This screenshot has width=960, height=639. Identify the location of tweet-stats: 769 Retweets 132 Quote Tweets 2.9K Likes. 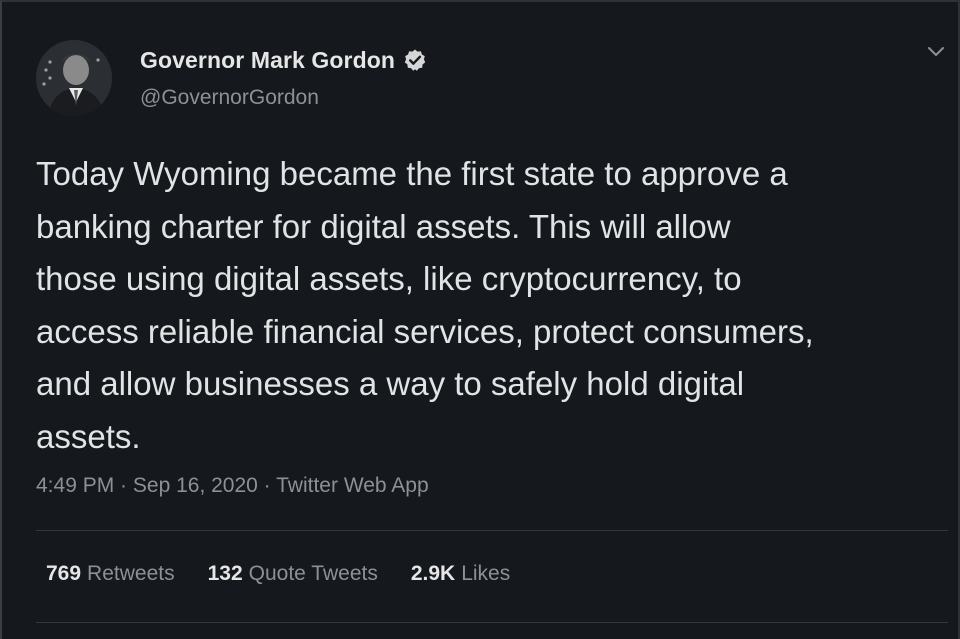
(294, 574).